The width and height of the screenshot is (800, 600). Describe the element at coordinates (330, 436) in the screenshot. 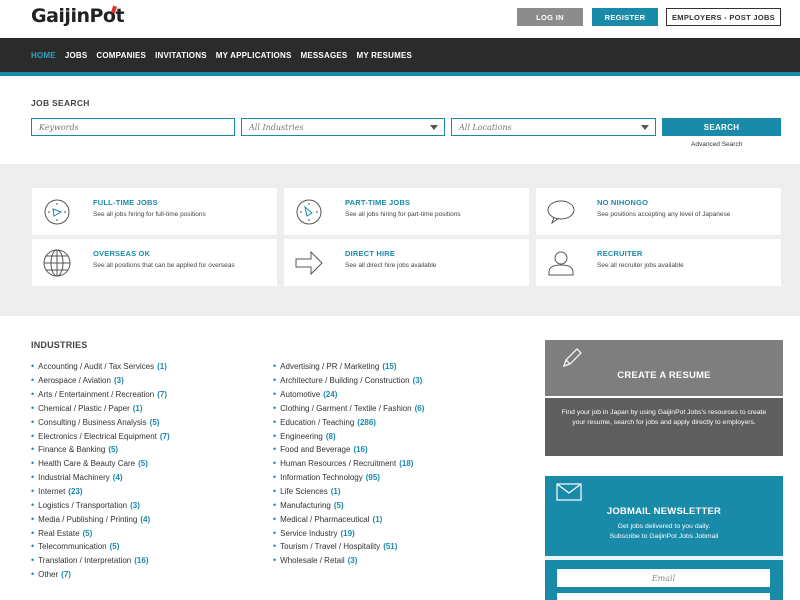

I see `industry-count: (8)` at that location.